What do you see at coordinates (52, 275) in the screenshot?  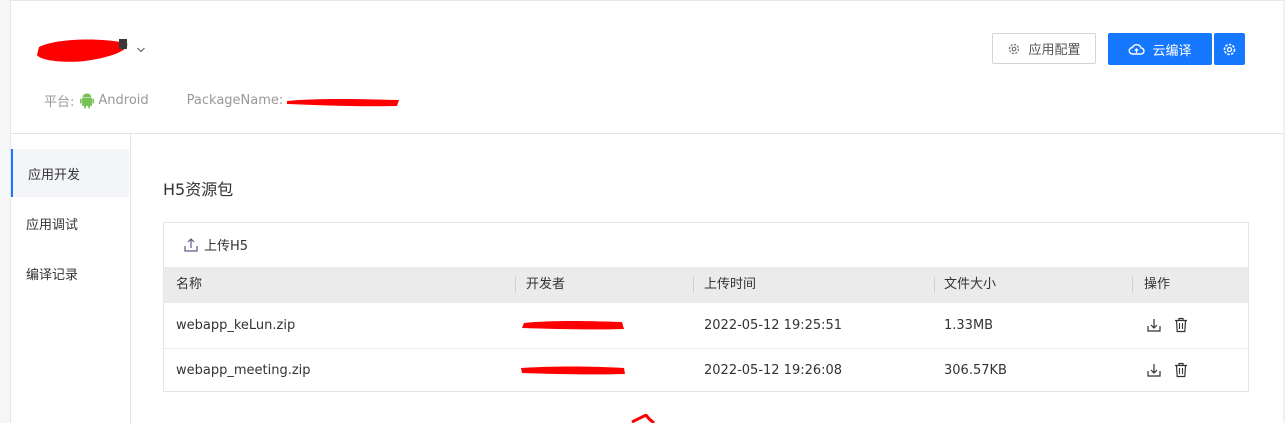 I see `sidebar-item-label: 编译记录` at bounding box center [52, 275].